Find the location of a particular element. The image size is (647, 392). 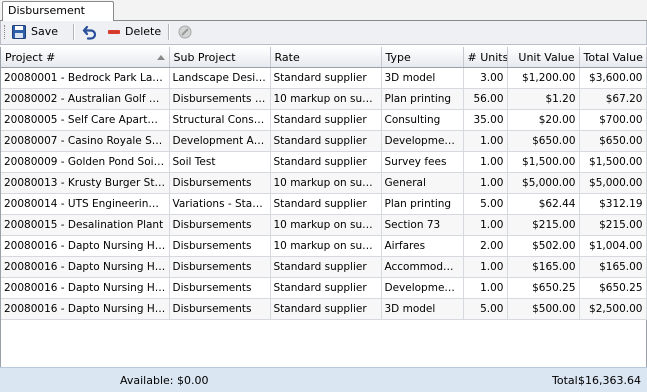

cell-project: 20080007 - Casino Royale Shopping is located at coordinates (85, 141).